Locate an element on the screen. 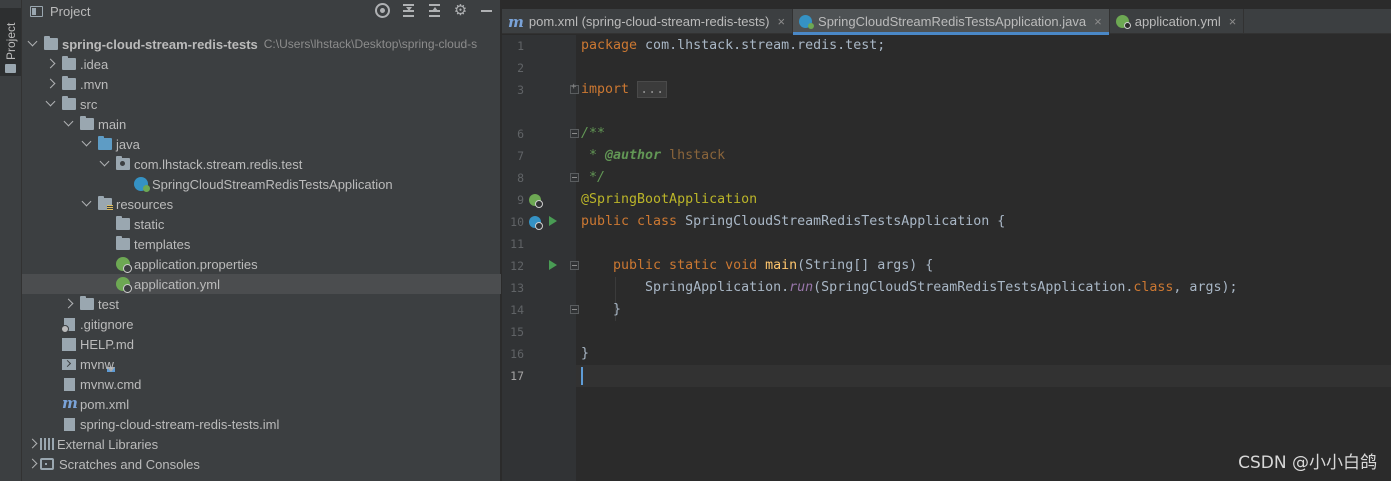 The height and width of the screenshot is (481, 1391). markdown-file-icon is located at coordinates (69, 344).